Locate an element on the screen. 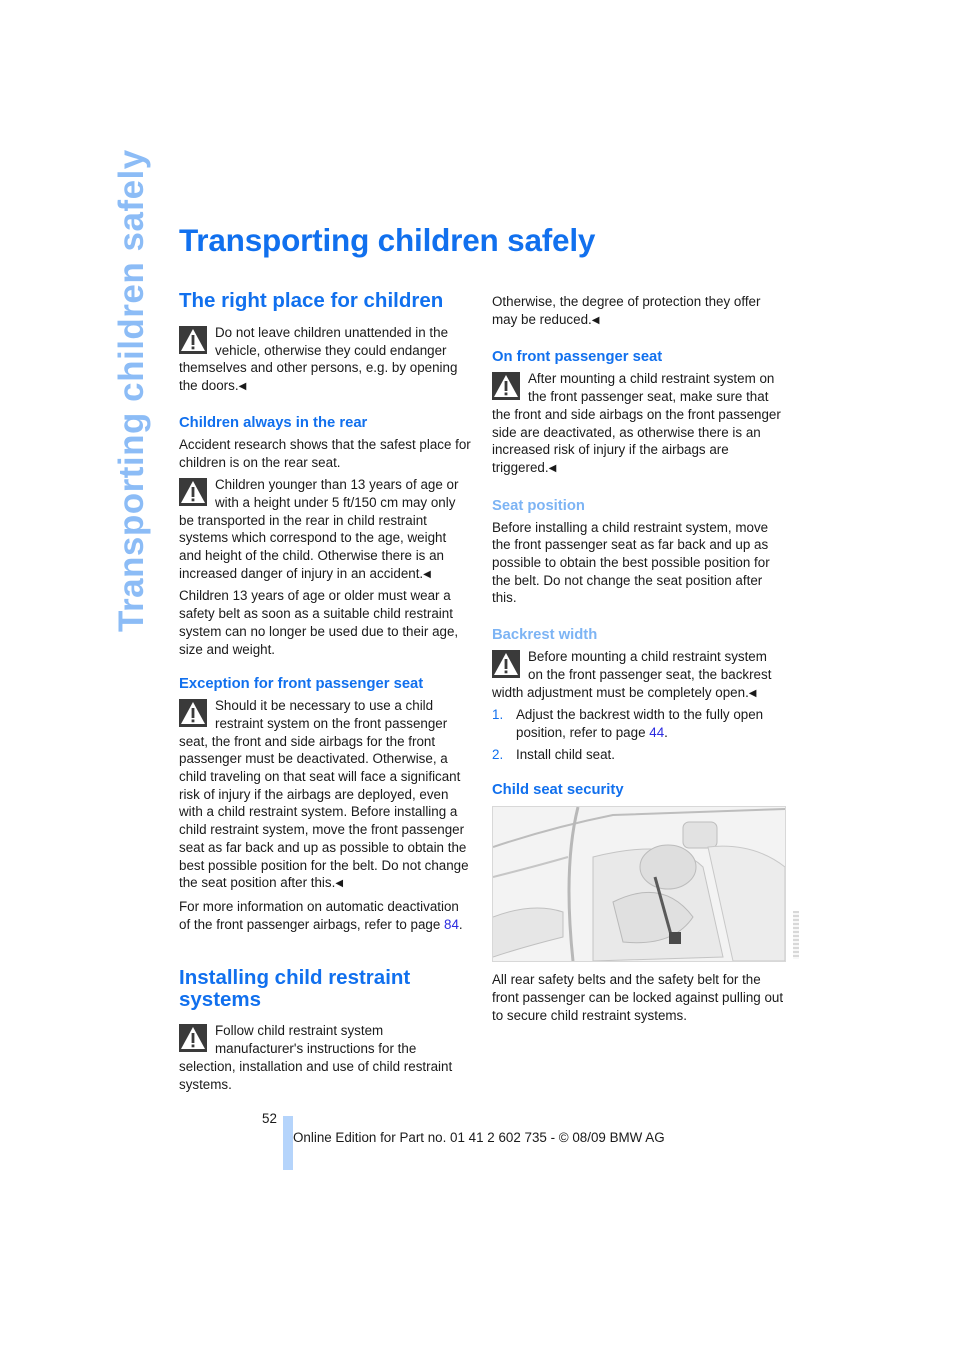 The height and width of the screenshot is (1350, 954). footer-accent-bar is located at coordinates (288, 1143).